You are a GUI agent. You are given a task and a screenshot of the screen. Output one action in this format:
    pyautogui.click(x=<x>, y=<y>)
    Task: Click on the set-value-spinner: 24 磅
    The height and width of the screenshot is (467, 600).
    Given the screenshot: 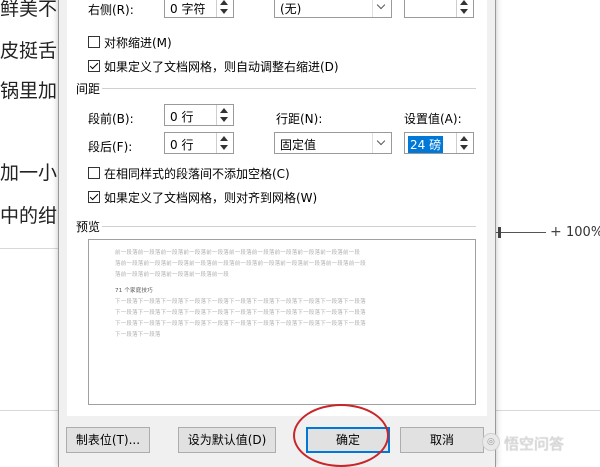 What is the action you would take?
    pyautogui.click(x=439, y=143)
    